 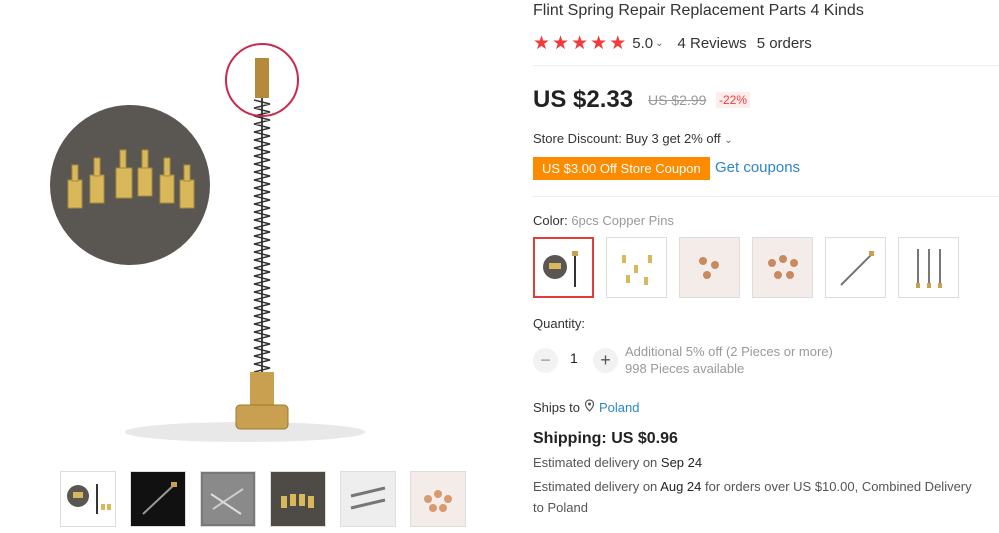 What do you see at coordinates (583, 99) in the screenshot?
I see `current-price: US $2.33` at bounding box center [583, 99].